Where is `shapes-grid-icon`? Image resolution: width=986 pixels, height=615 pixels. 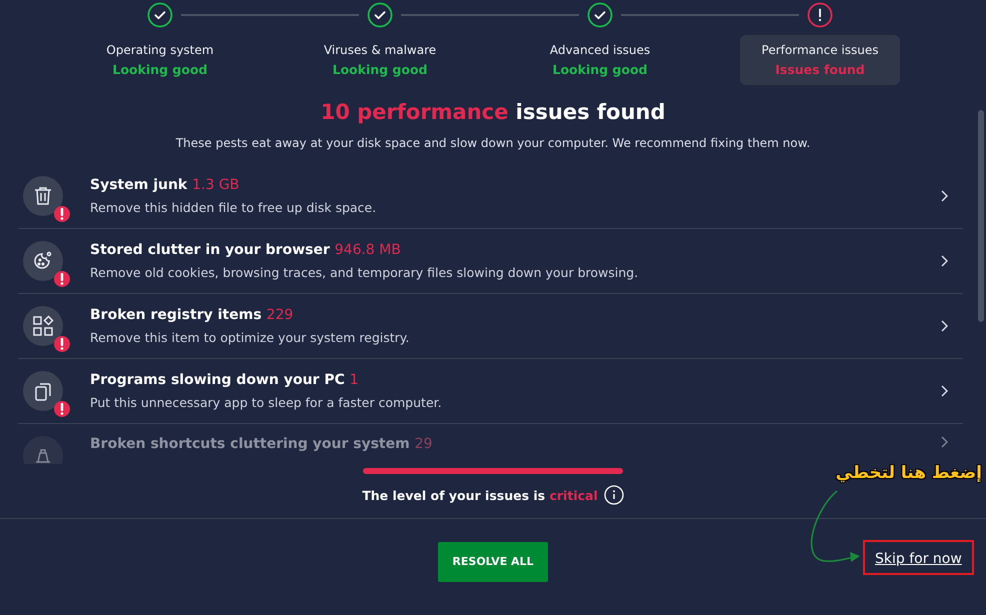
shapes-grid-icon is located at coordinates (43, 326).